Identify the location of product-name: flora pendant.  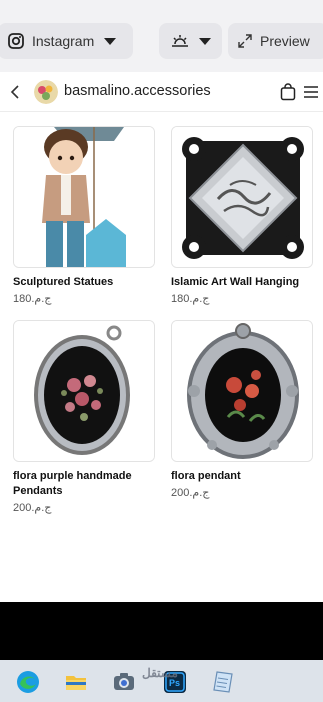
(242, 476).